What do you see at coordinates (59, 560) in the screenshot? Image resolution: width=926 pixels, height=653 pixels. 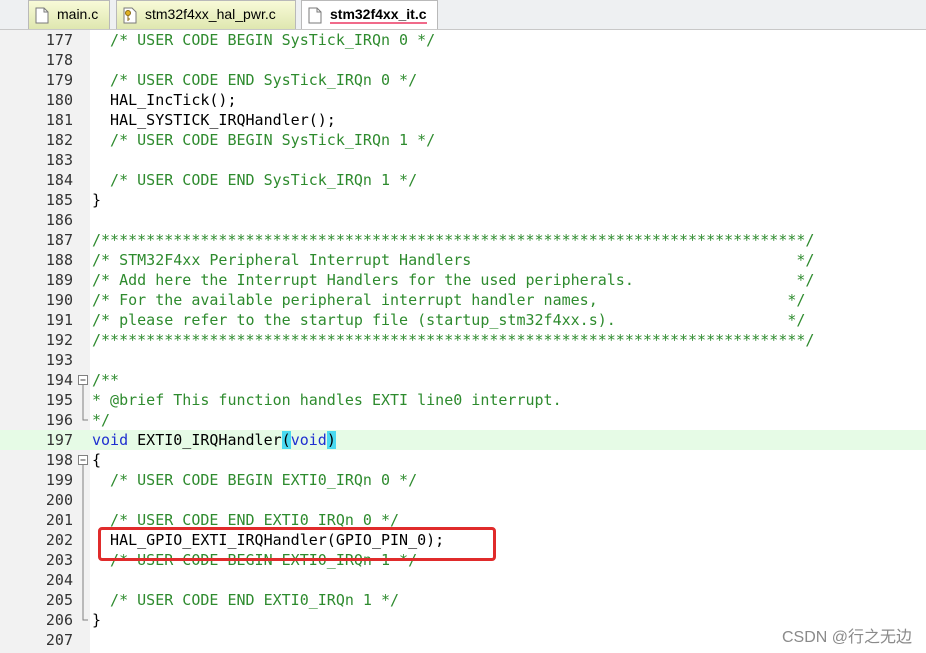 I see `line-number: 203` at bounding box center [59, 560].